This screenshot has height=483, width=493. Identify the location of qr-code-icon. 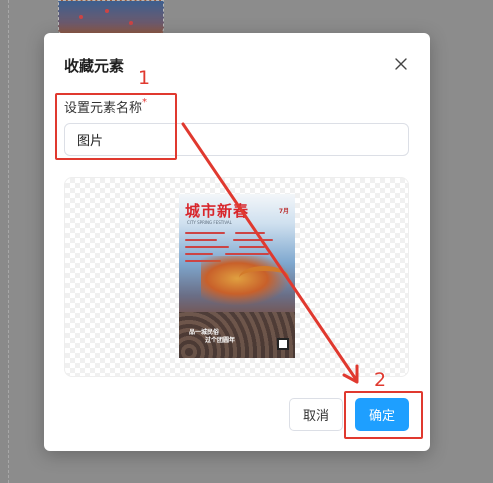
(283, 344).